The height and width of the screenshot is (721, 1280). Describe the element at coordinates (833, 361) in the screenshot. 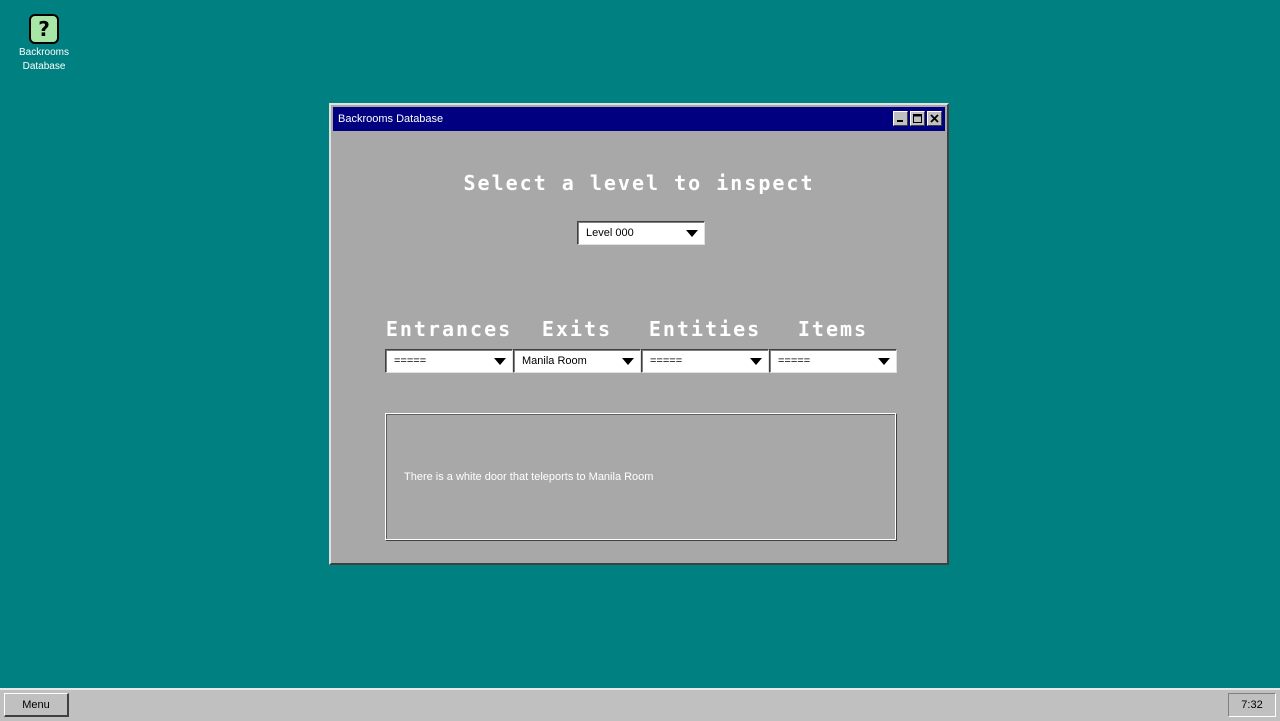

I see `items-select: =====` at that location.